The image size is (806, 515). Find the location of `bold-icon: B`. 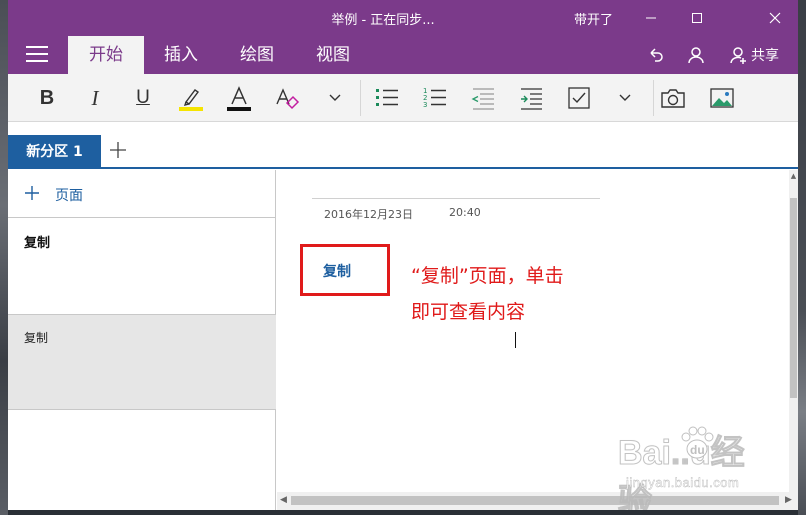

bold-icon: B is located at coordinates (47, 97).